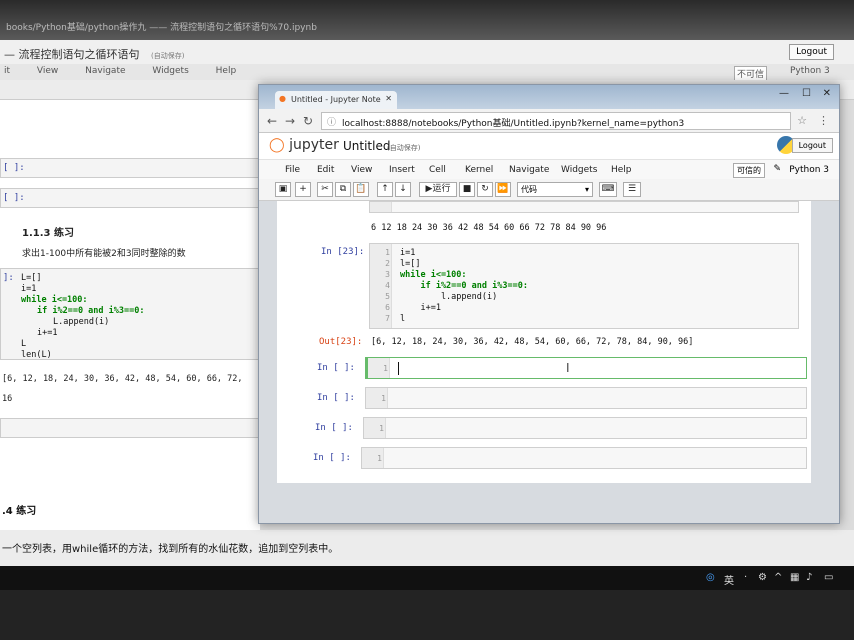 The width and height of the screenshot is (854, 640). I want to click on browser-menu-icon: ⋮, so click(823, 120).